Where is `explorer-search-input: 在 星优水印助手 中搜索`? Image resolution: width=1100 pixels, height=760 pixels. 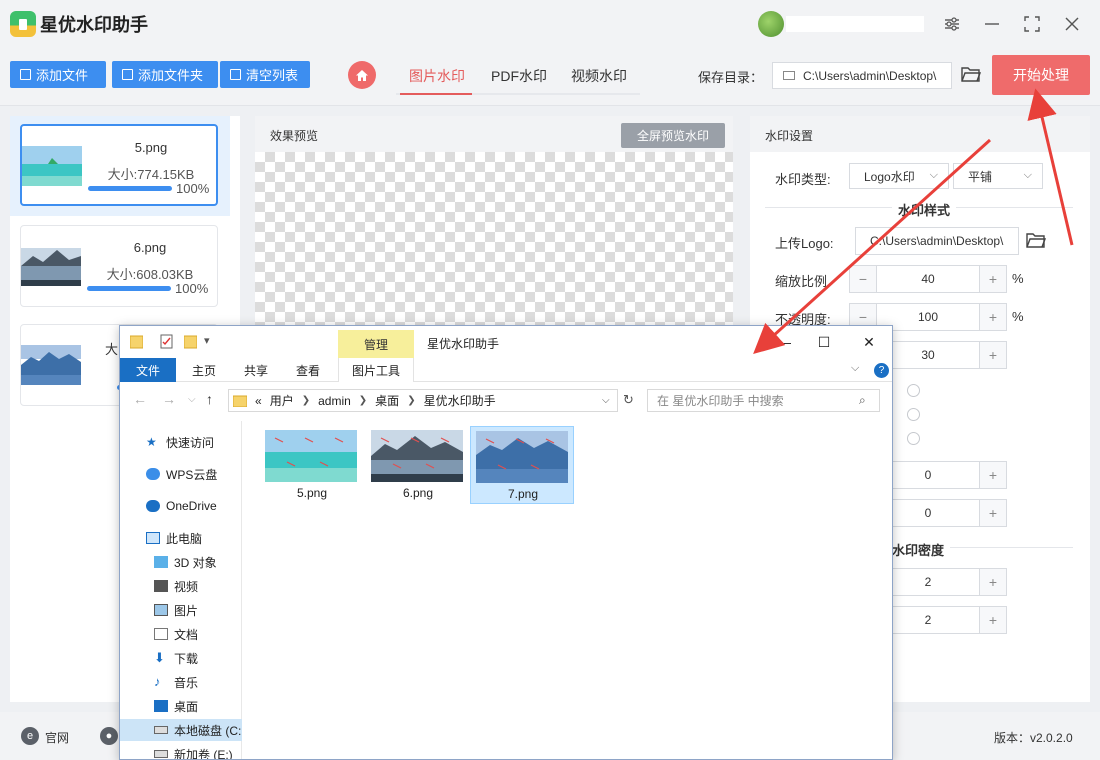
explorer-search-input: 在 星优水印助手 中搜索 is located at coordinates (763, 400).